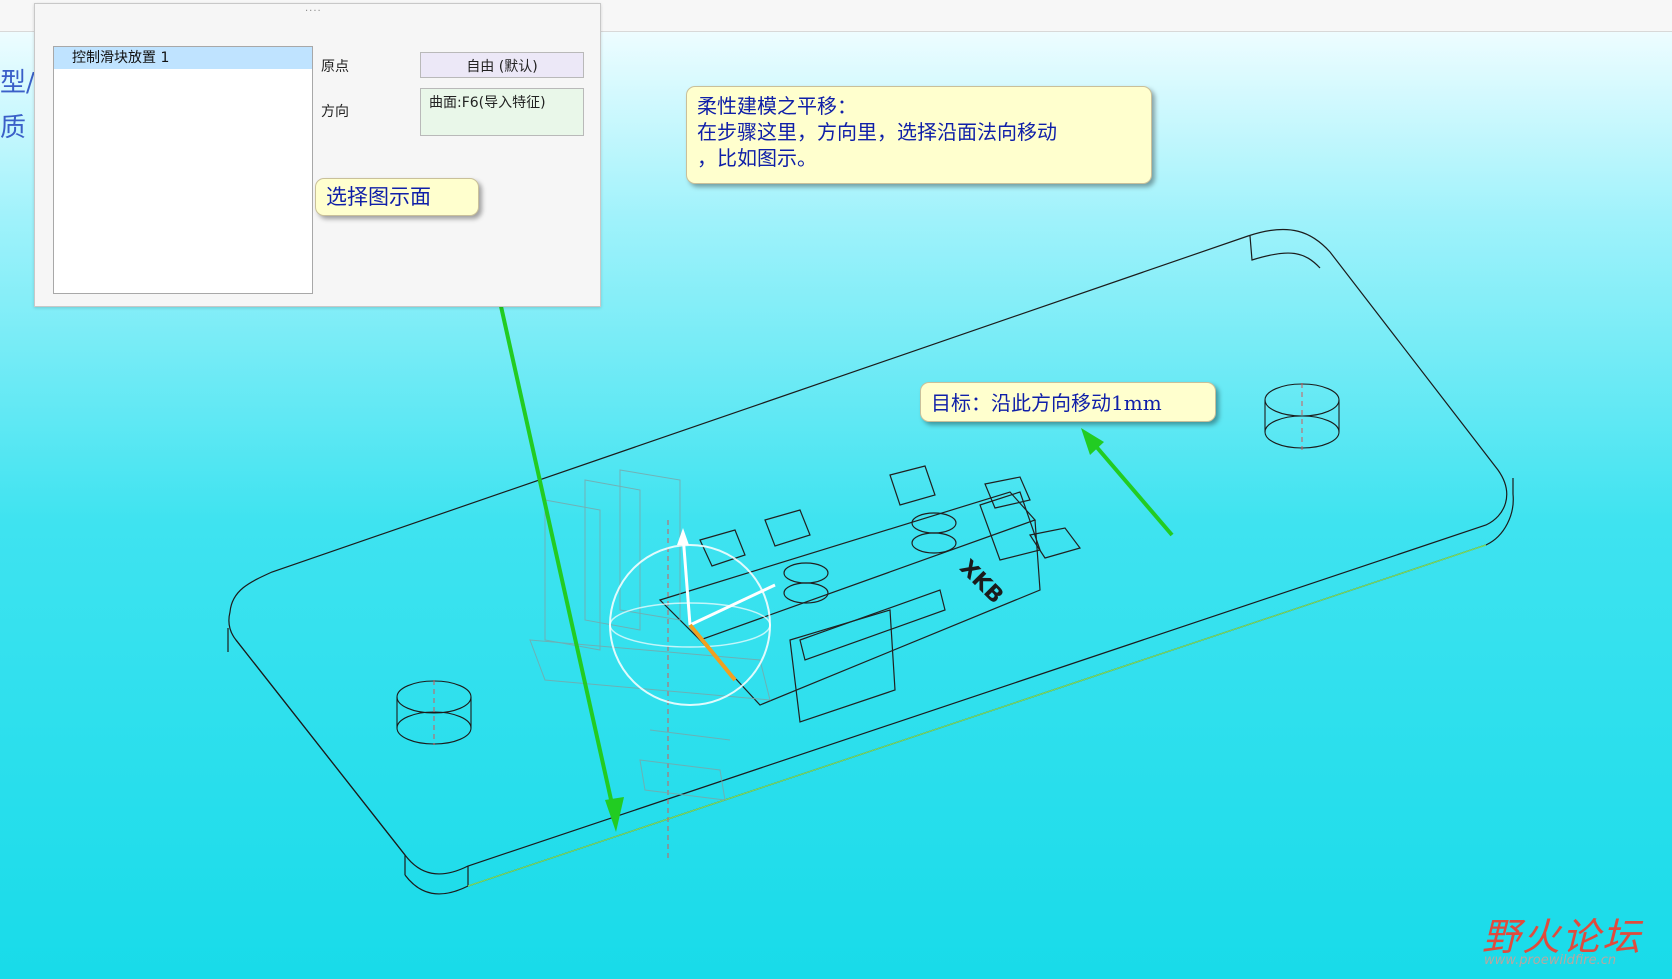  What do you see at coordinates (183, 170) in the screenshot?
I see `placement-list: 控制滑块放置 1` at bounding box center [183, 170].